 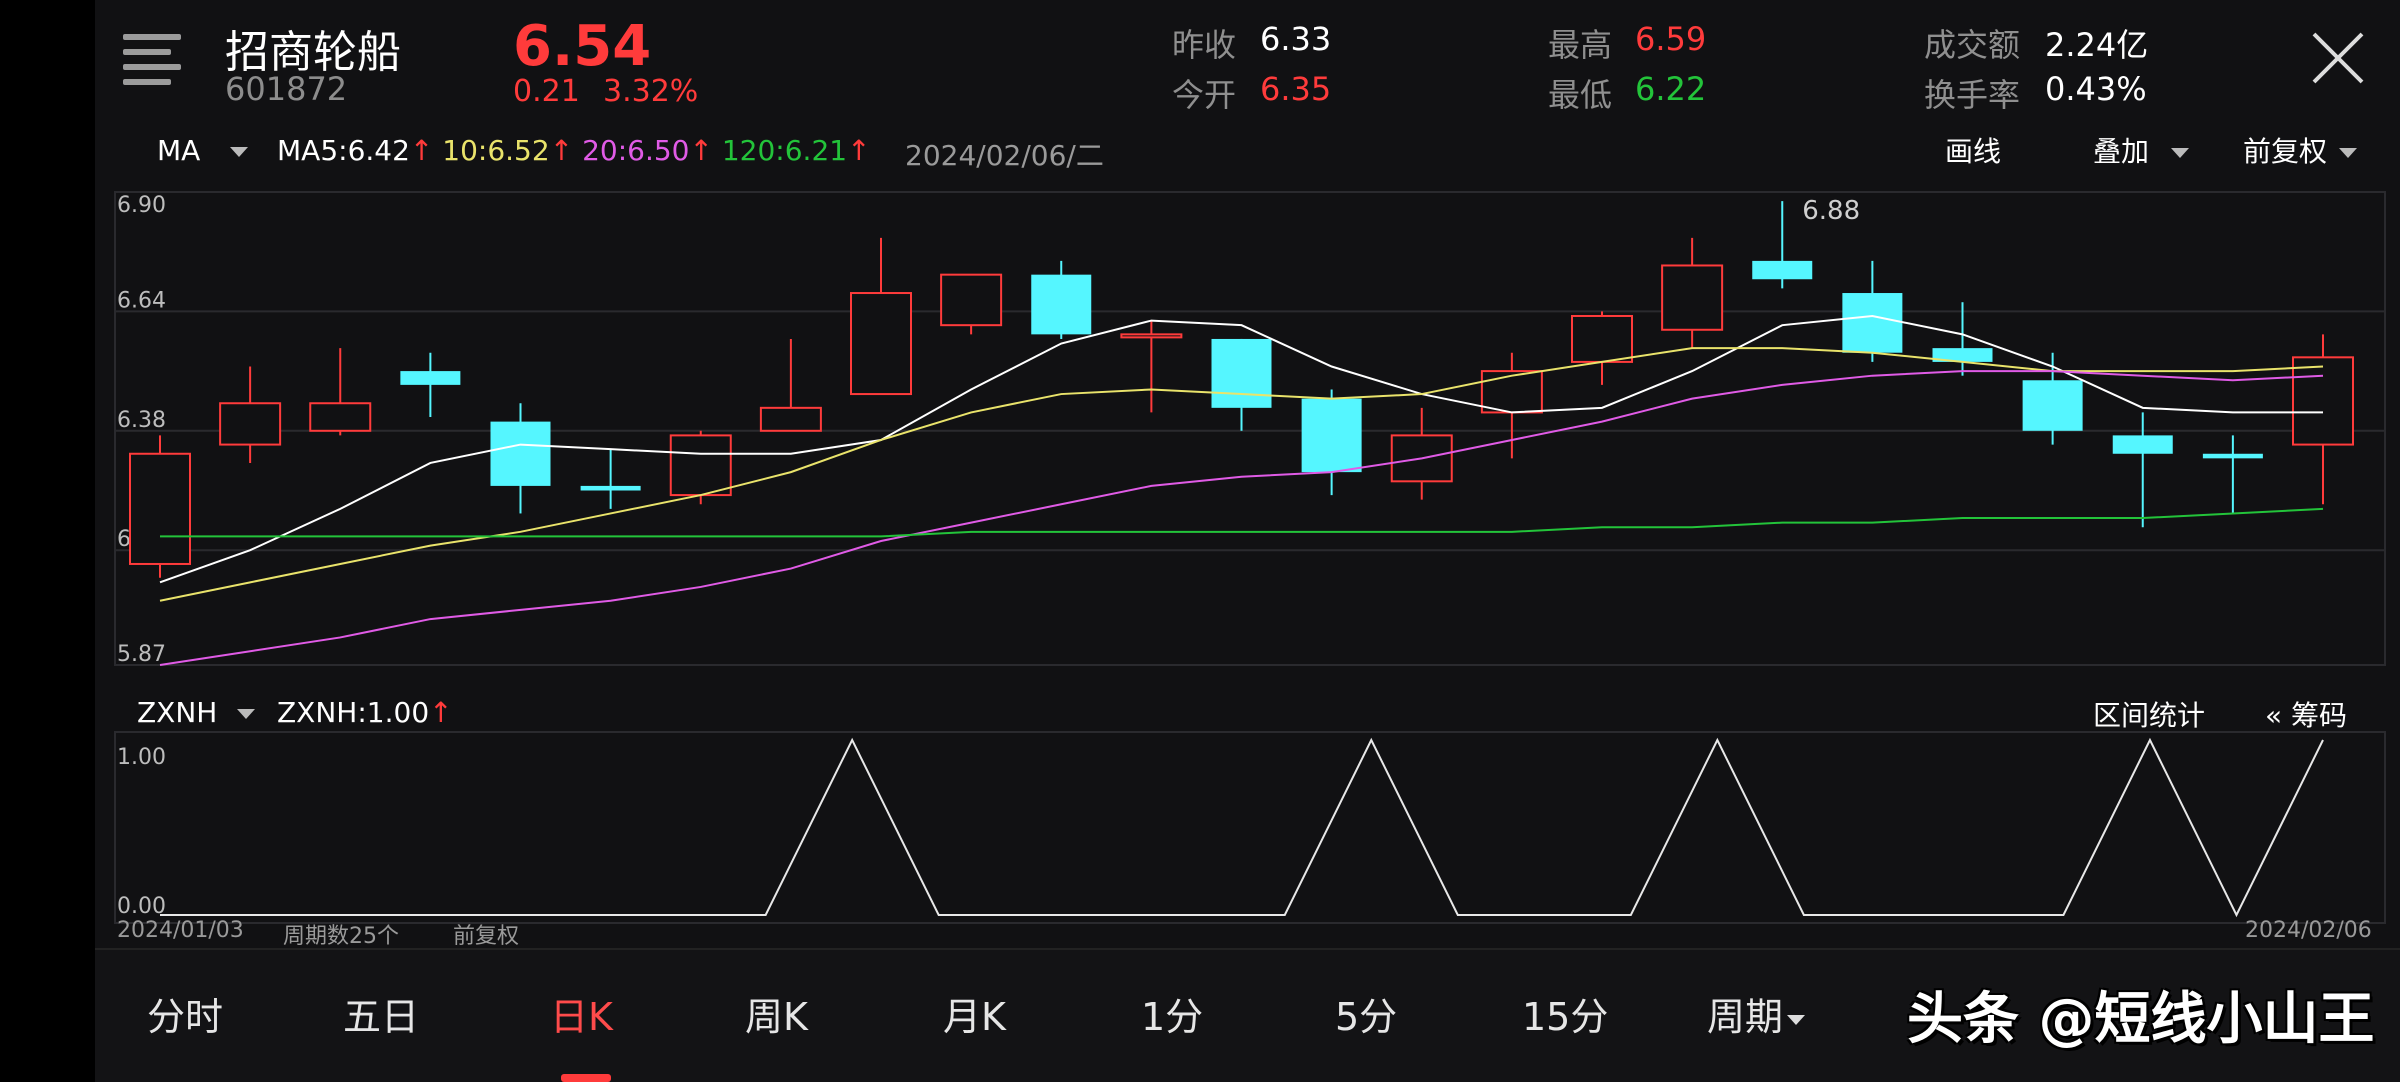 What do you see at coordinates (322, 712) in the screenshot?
I see `zxnh-label: ZXNH:` at bounding box center [322, 712].